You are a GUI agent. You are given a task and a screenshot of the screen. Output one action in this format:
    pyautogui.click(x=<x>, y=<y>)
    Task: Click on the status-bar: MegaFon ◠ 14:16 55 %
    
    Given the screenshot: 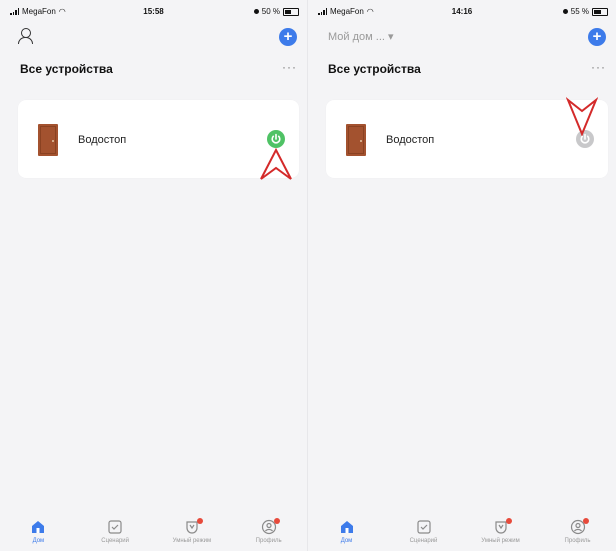 What is the action you would take?
    pyautogui.click(x=462, y=11)
    